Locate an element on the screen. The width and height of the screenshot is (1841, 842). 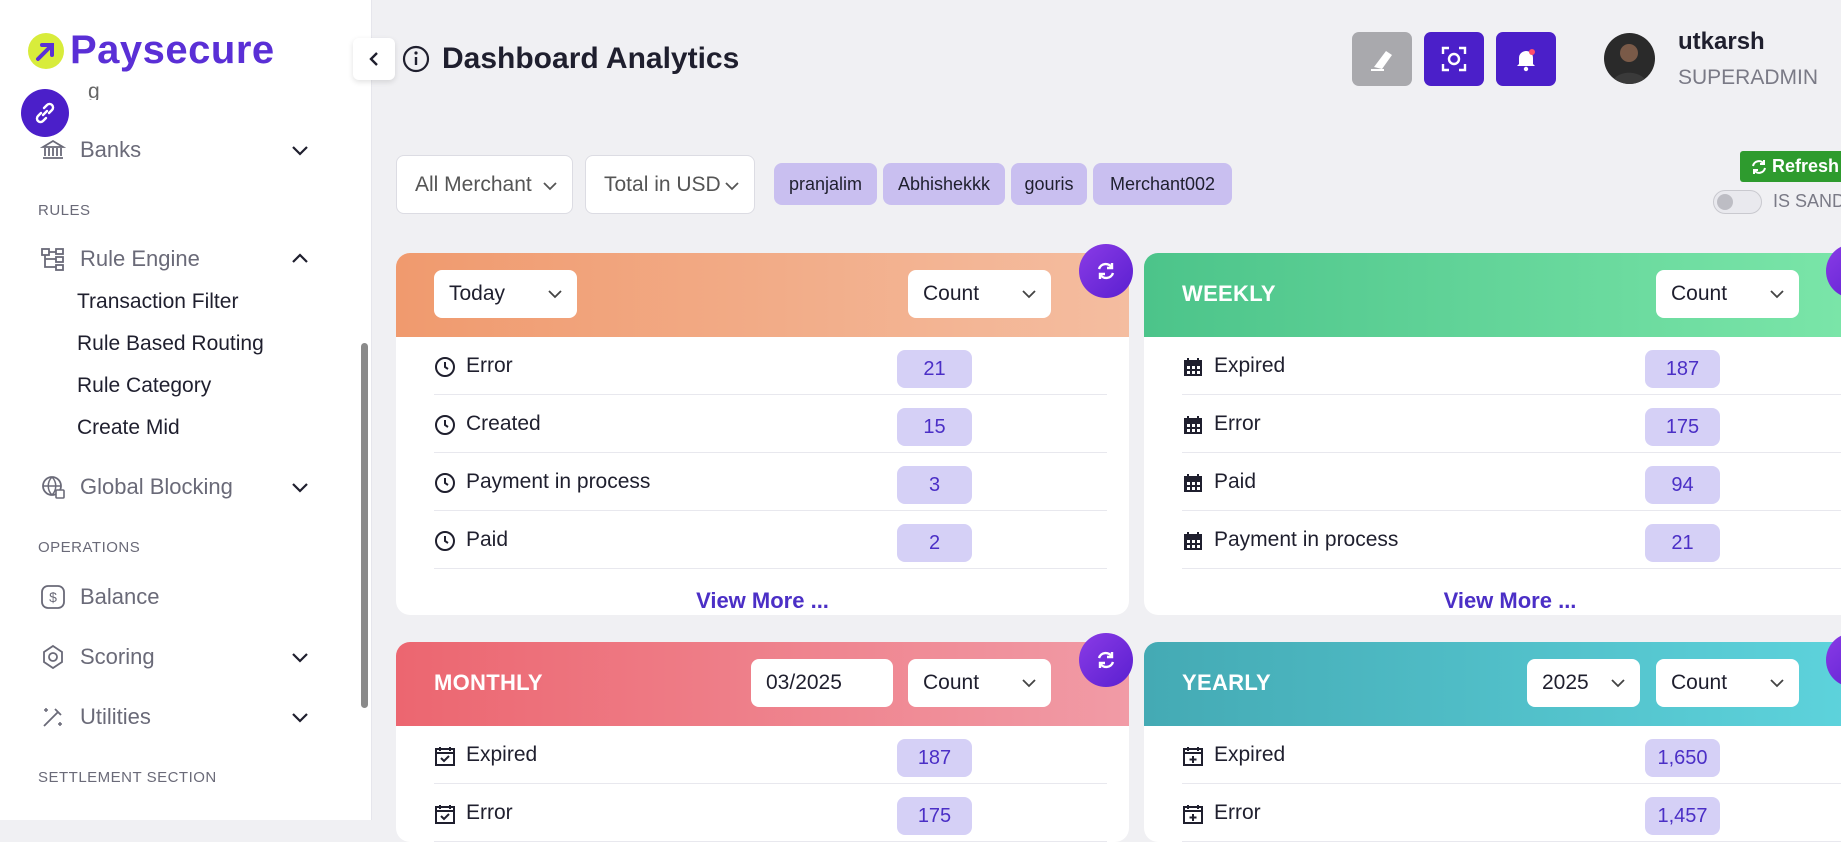
period-select: Today is located at coordinates (505, 294).